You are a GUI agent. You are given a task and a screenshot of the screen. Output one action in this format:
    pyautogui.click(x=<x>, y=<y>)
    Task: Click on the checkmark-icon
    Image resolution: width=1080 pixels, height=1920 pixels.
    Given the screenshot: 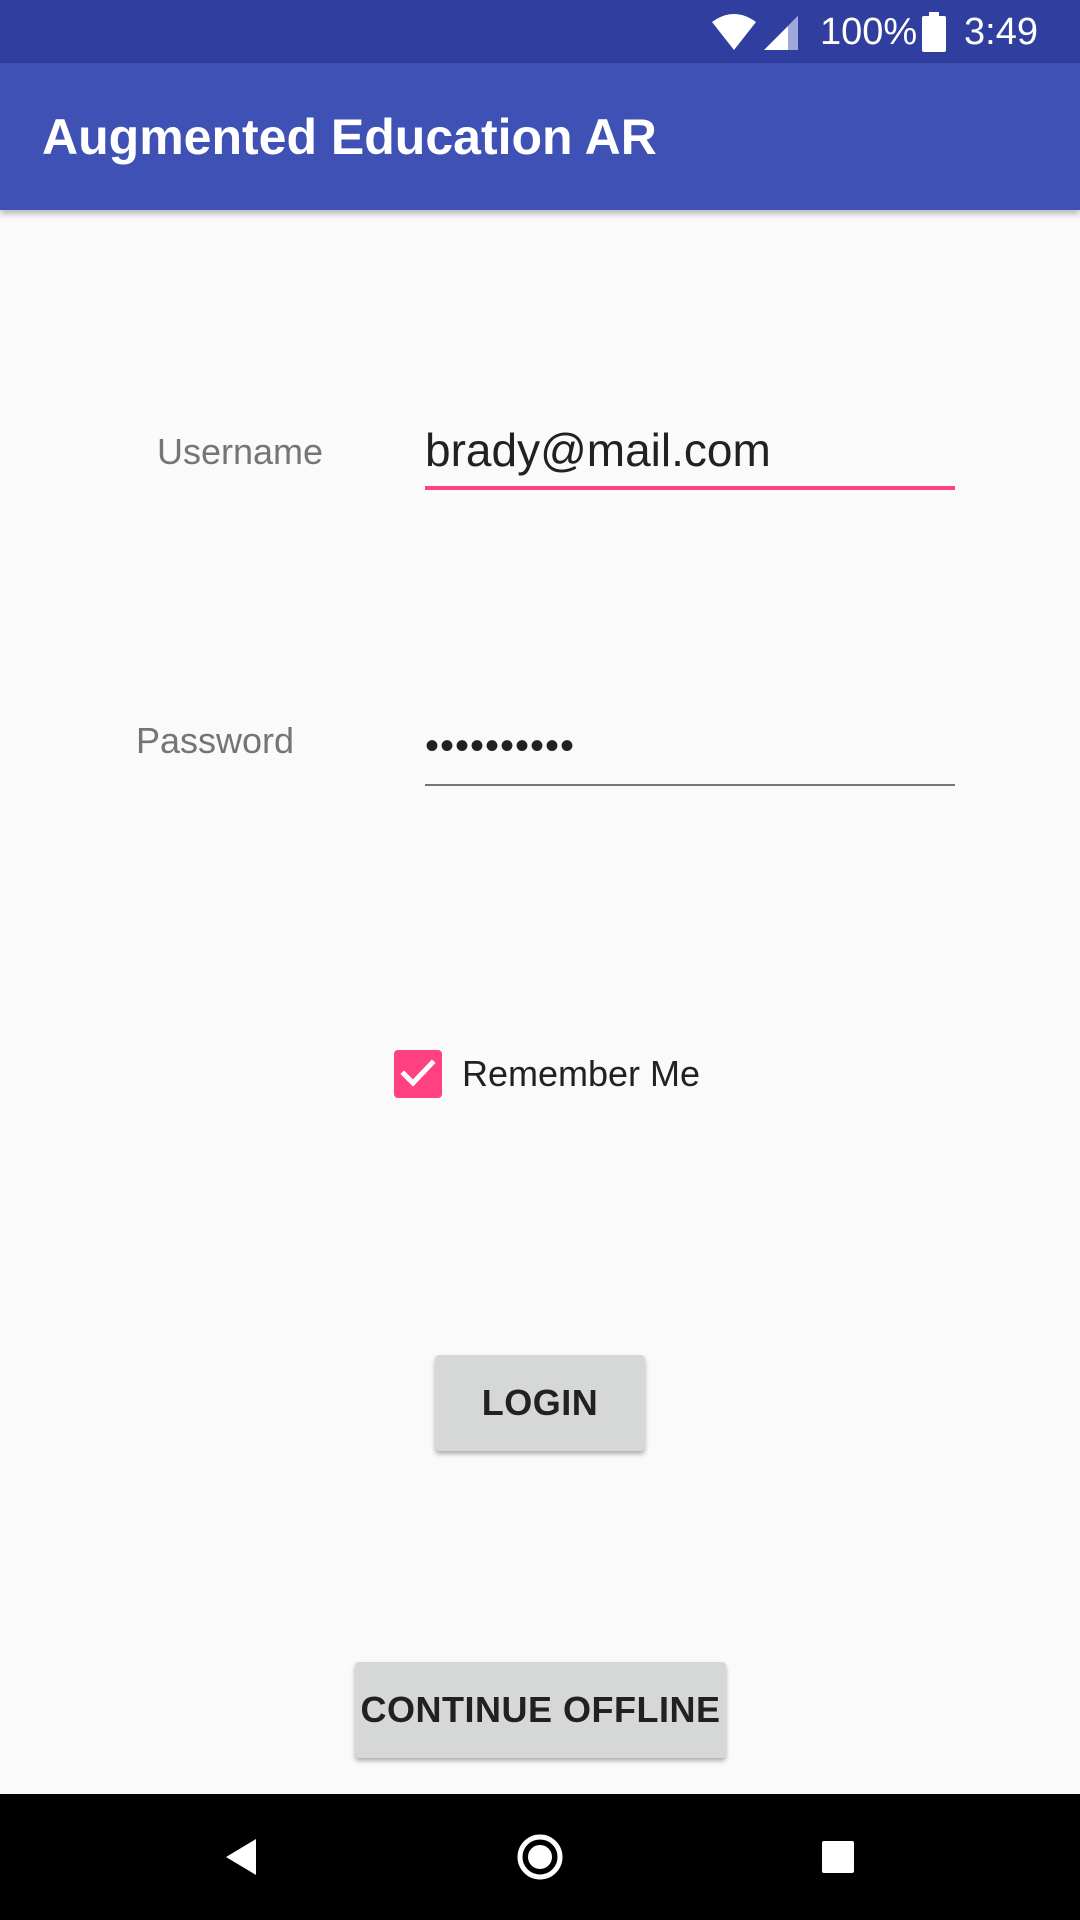 What is the action you would take?
    pyautogui.click(x=418, y=1073)
    